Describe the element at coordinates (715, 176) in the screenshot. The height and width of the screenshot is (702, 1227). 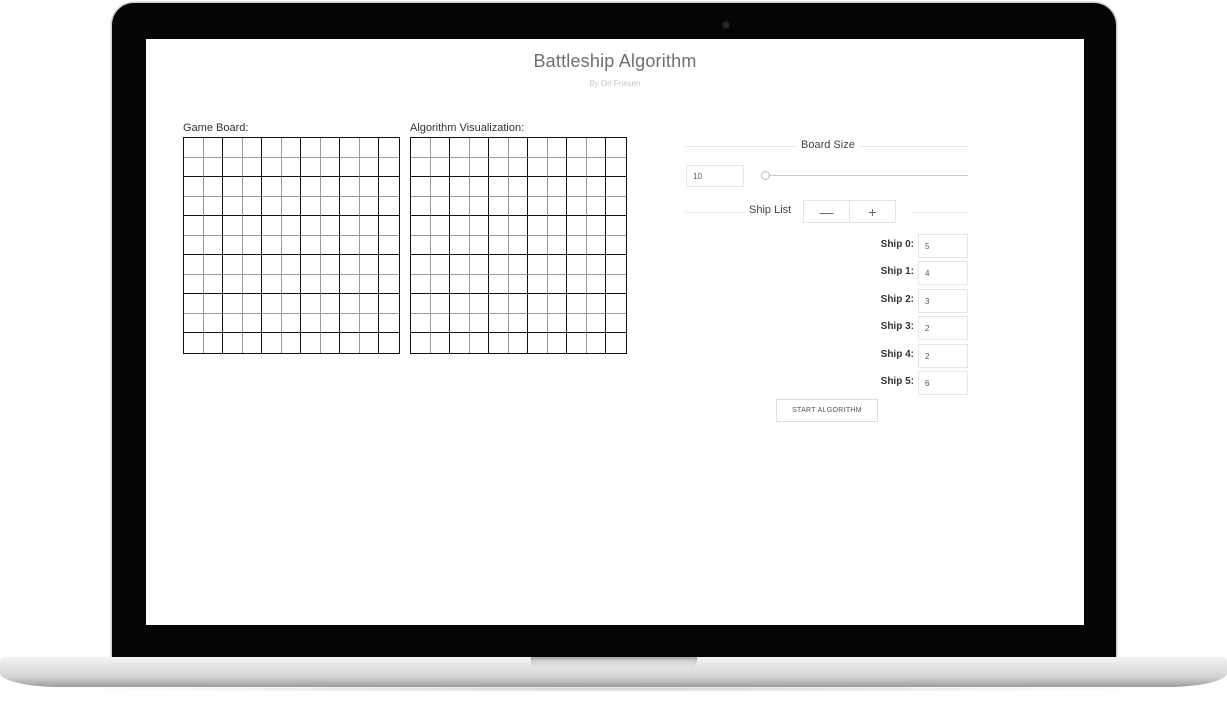
I see `board-size-input` at that location.